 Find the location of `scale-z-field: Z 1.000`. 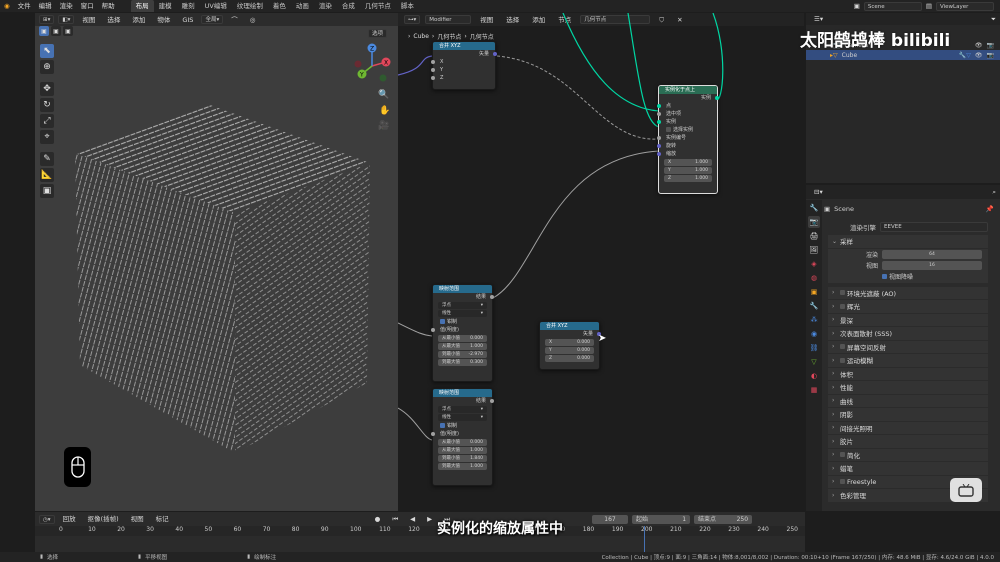

scale-z-field: Z 1.000 is located at coordinates (688, 178).